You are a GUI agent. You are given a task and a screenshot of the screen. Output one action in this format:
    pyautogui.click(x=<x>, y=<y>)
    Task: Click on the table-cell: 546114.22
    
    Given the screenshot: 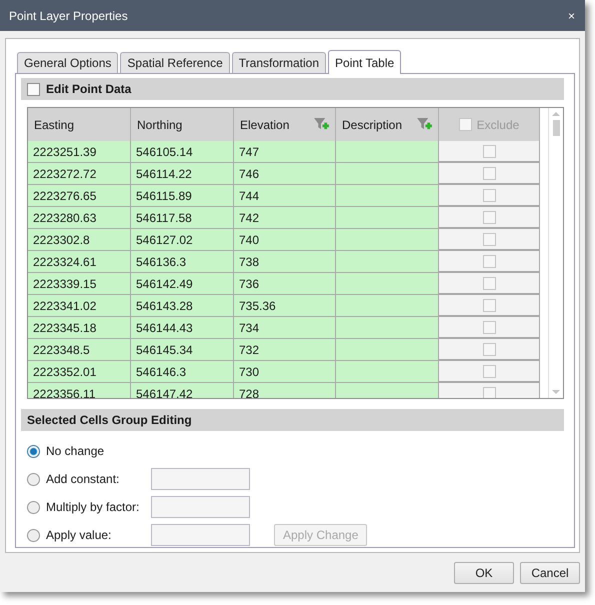 What is the action you would take?
    pyautogui.click(x=182, y=174)
    